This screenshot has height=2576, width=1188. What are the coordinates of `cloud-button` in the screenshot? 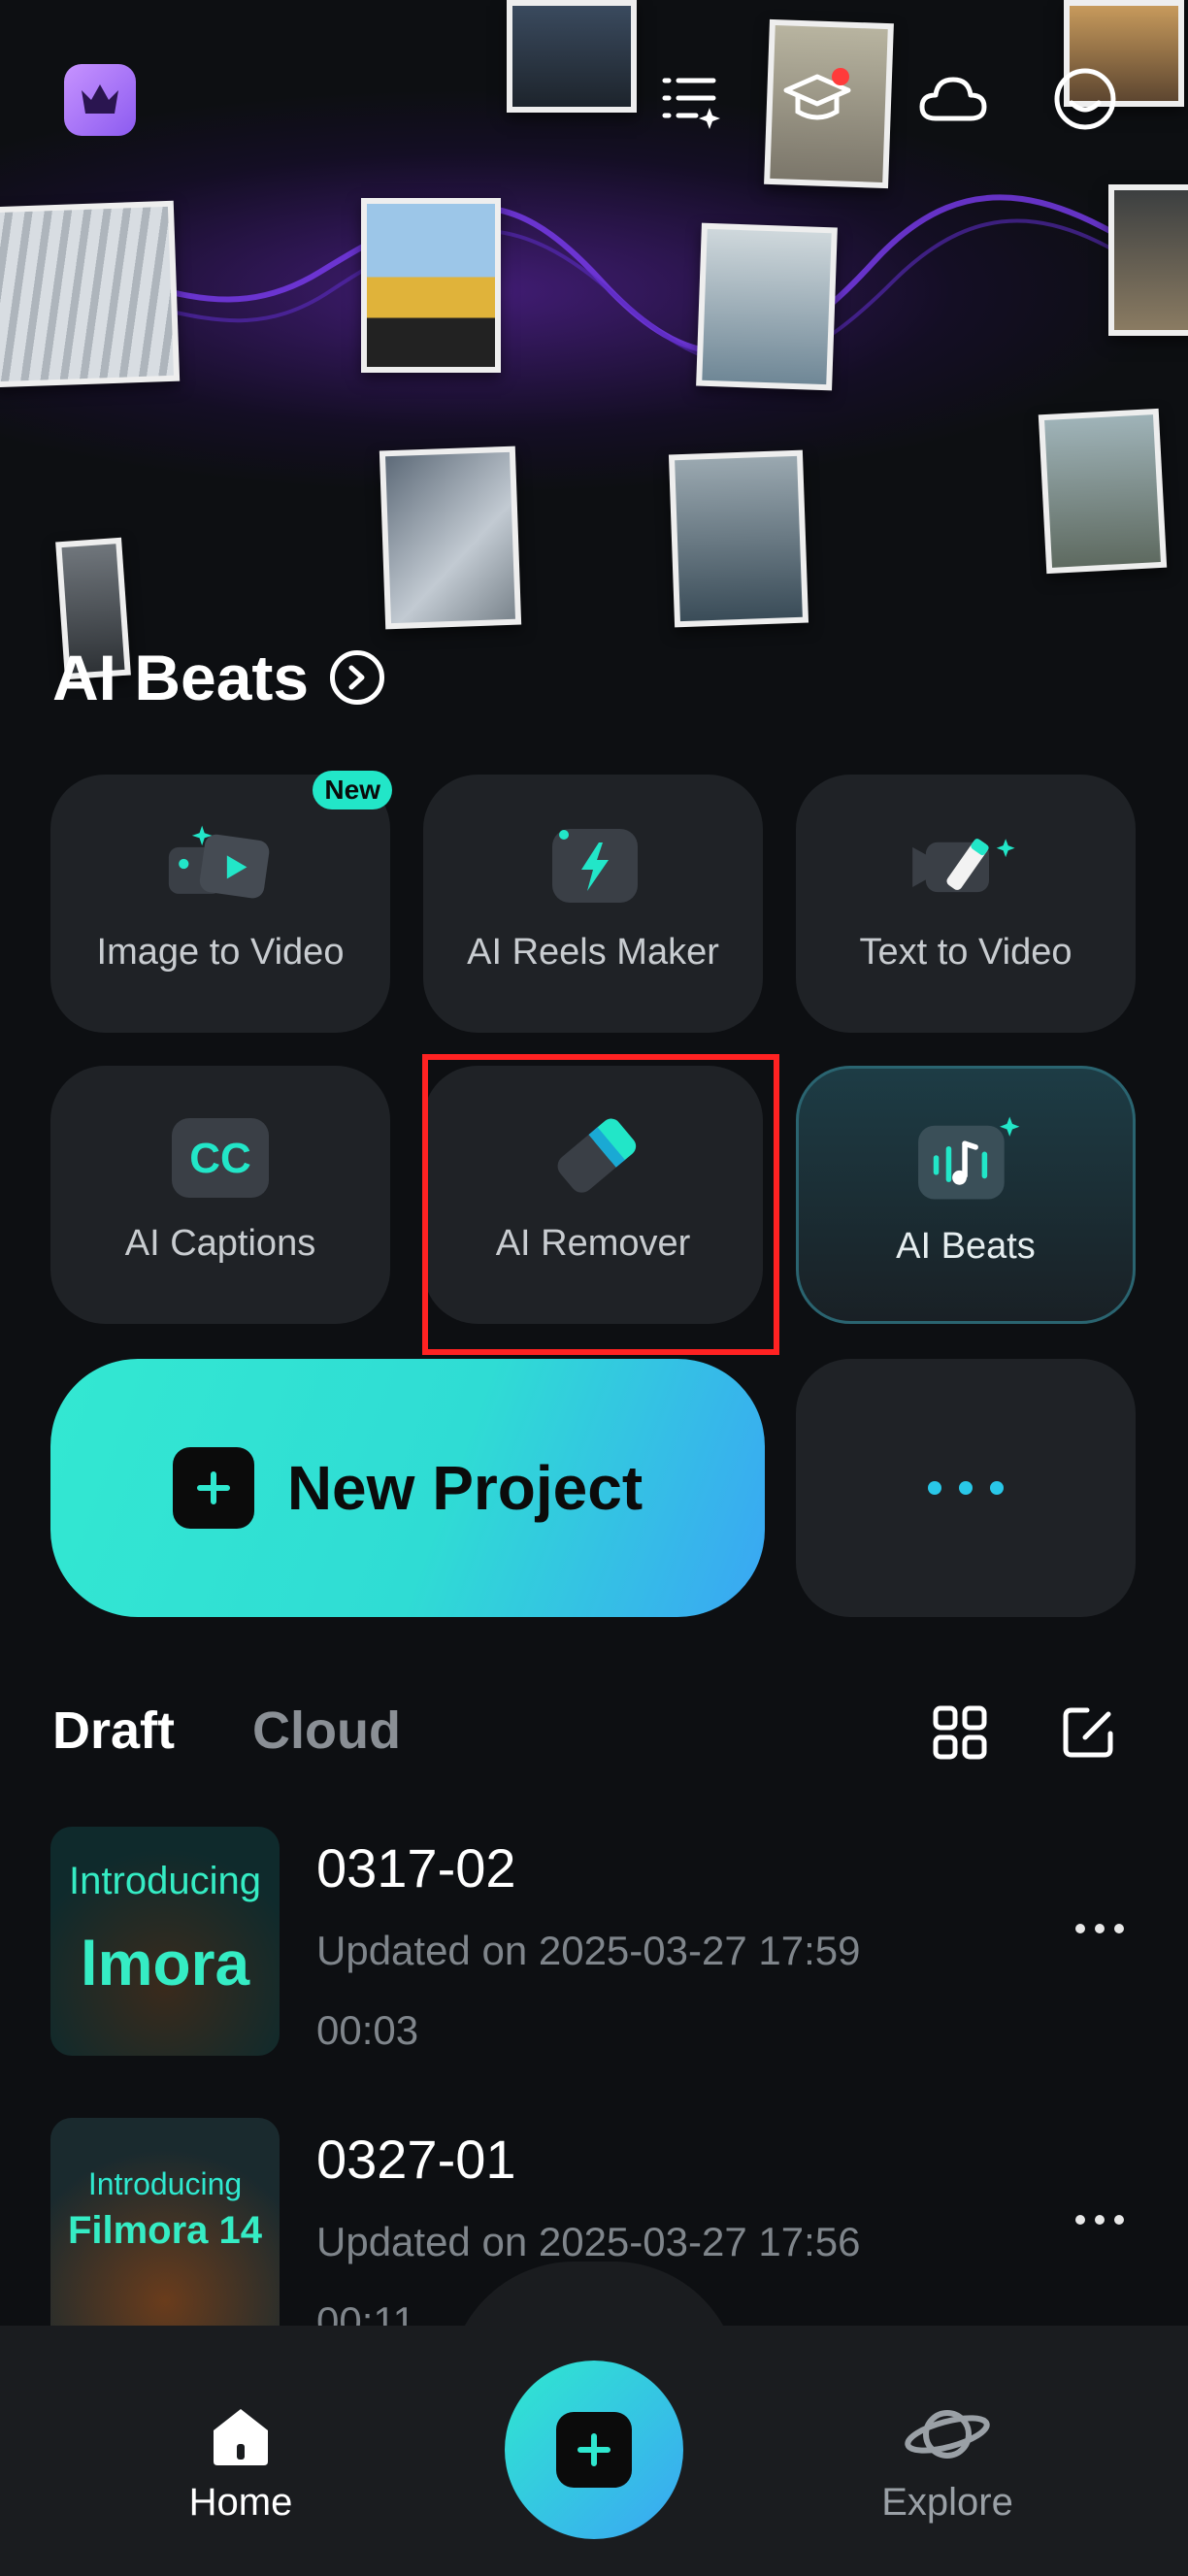 It's located at (953, 99).